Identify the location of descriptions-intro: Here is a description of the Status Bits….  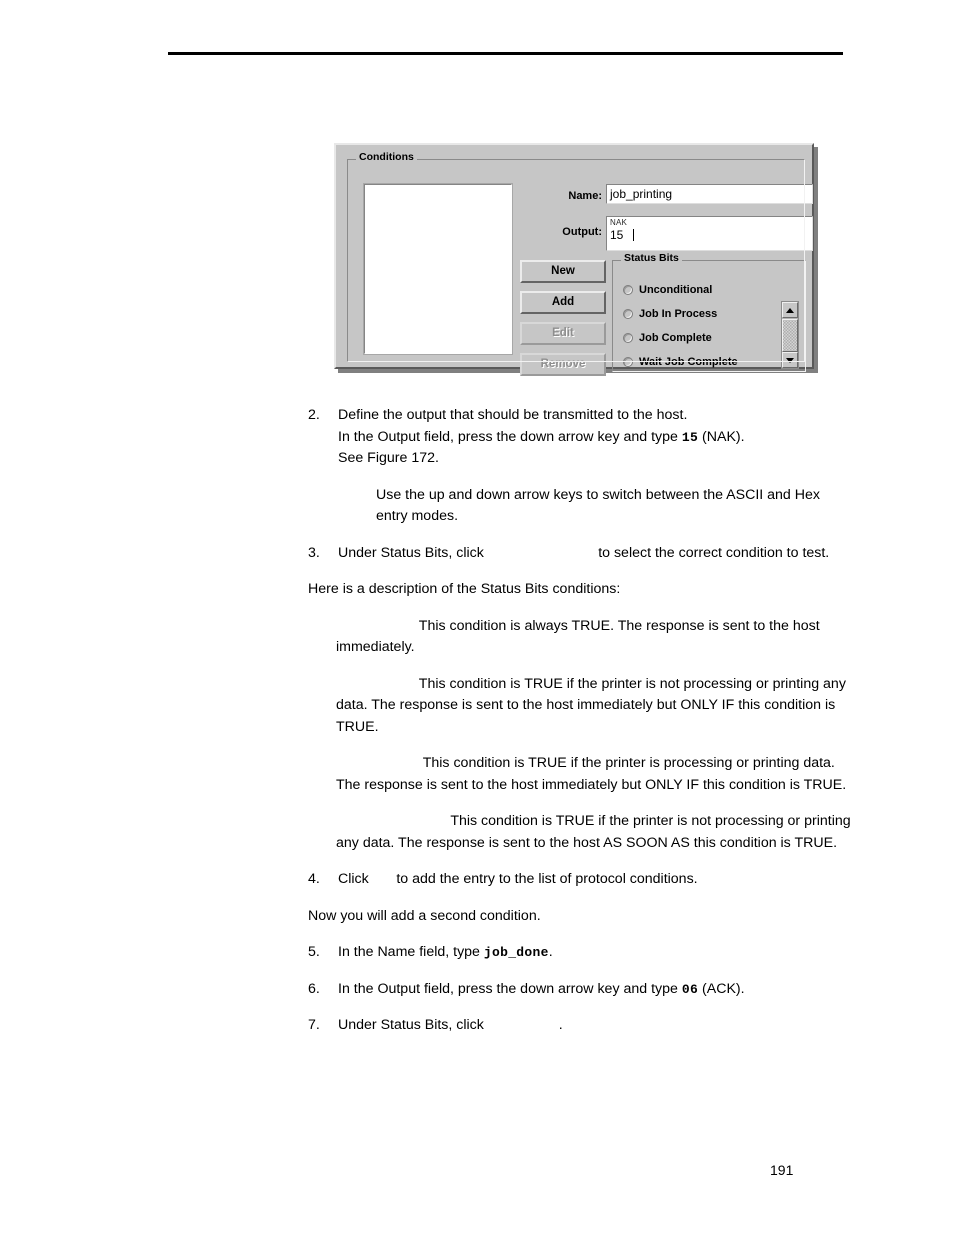
(464, 589).